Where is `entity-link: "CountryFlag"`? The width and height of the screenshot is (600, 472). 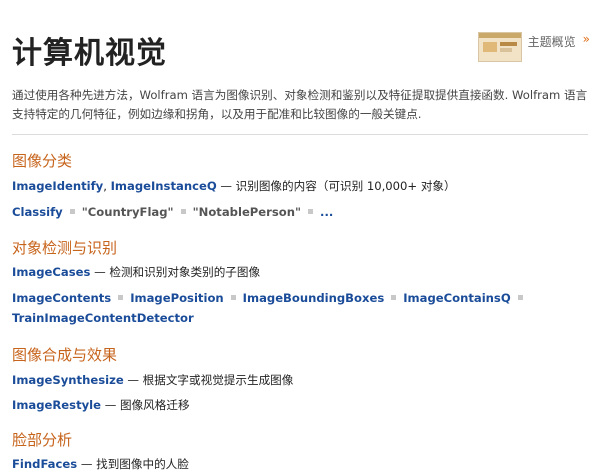
entity-link: "CountryFlag" is located at coordinates (128, 212).